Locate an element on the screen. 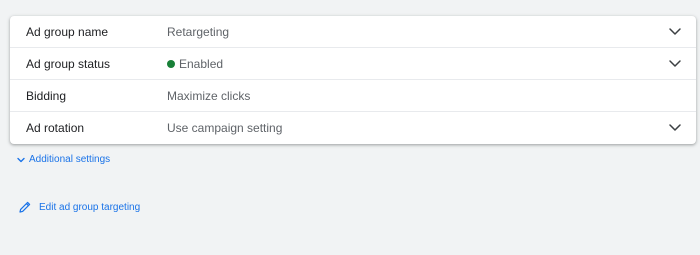  ad-group-name-row: Ad group name Retargeting is located at coordinates (353, 32).